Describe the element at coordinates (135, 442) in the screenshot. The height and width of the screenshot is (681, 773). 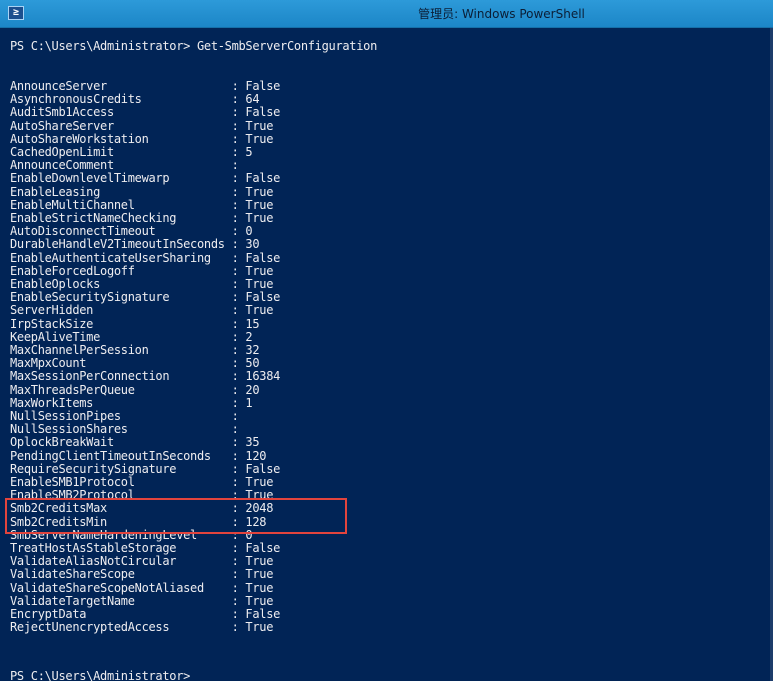
I see `property-line: OplockBreakWait : 35` at that location.